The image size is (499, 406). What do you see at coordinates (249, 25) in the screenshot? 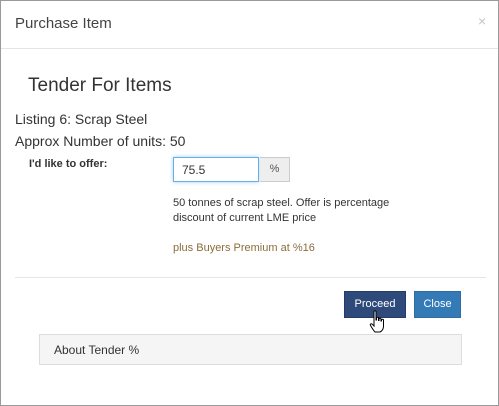
I see `modal-header: Purchase Item ×` at bounding box center [249, 25].